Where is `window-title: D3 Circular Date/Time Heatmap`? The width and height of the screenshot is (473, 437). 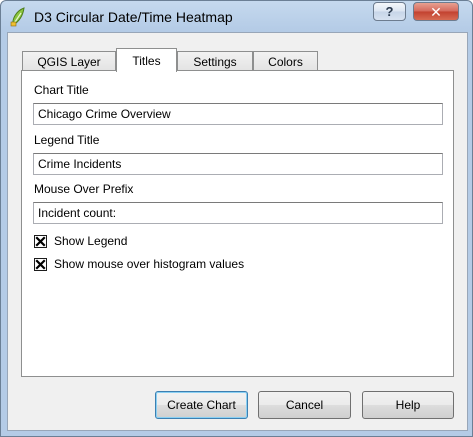
window-title: D3 Circular Date/Time Heatmap is located at coordinates (133, 17).